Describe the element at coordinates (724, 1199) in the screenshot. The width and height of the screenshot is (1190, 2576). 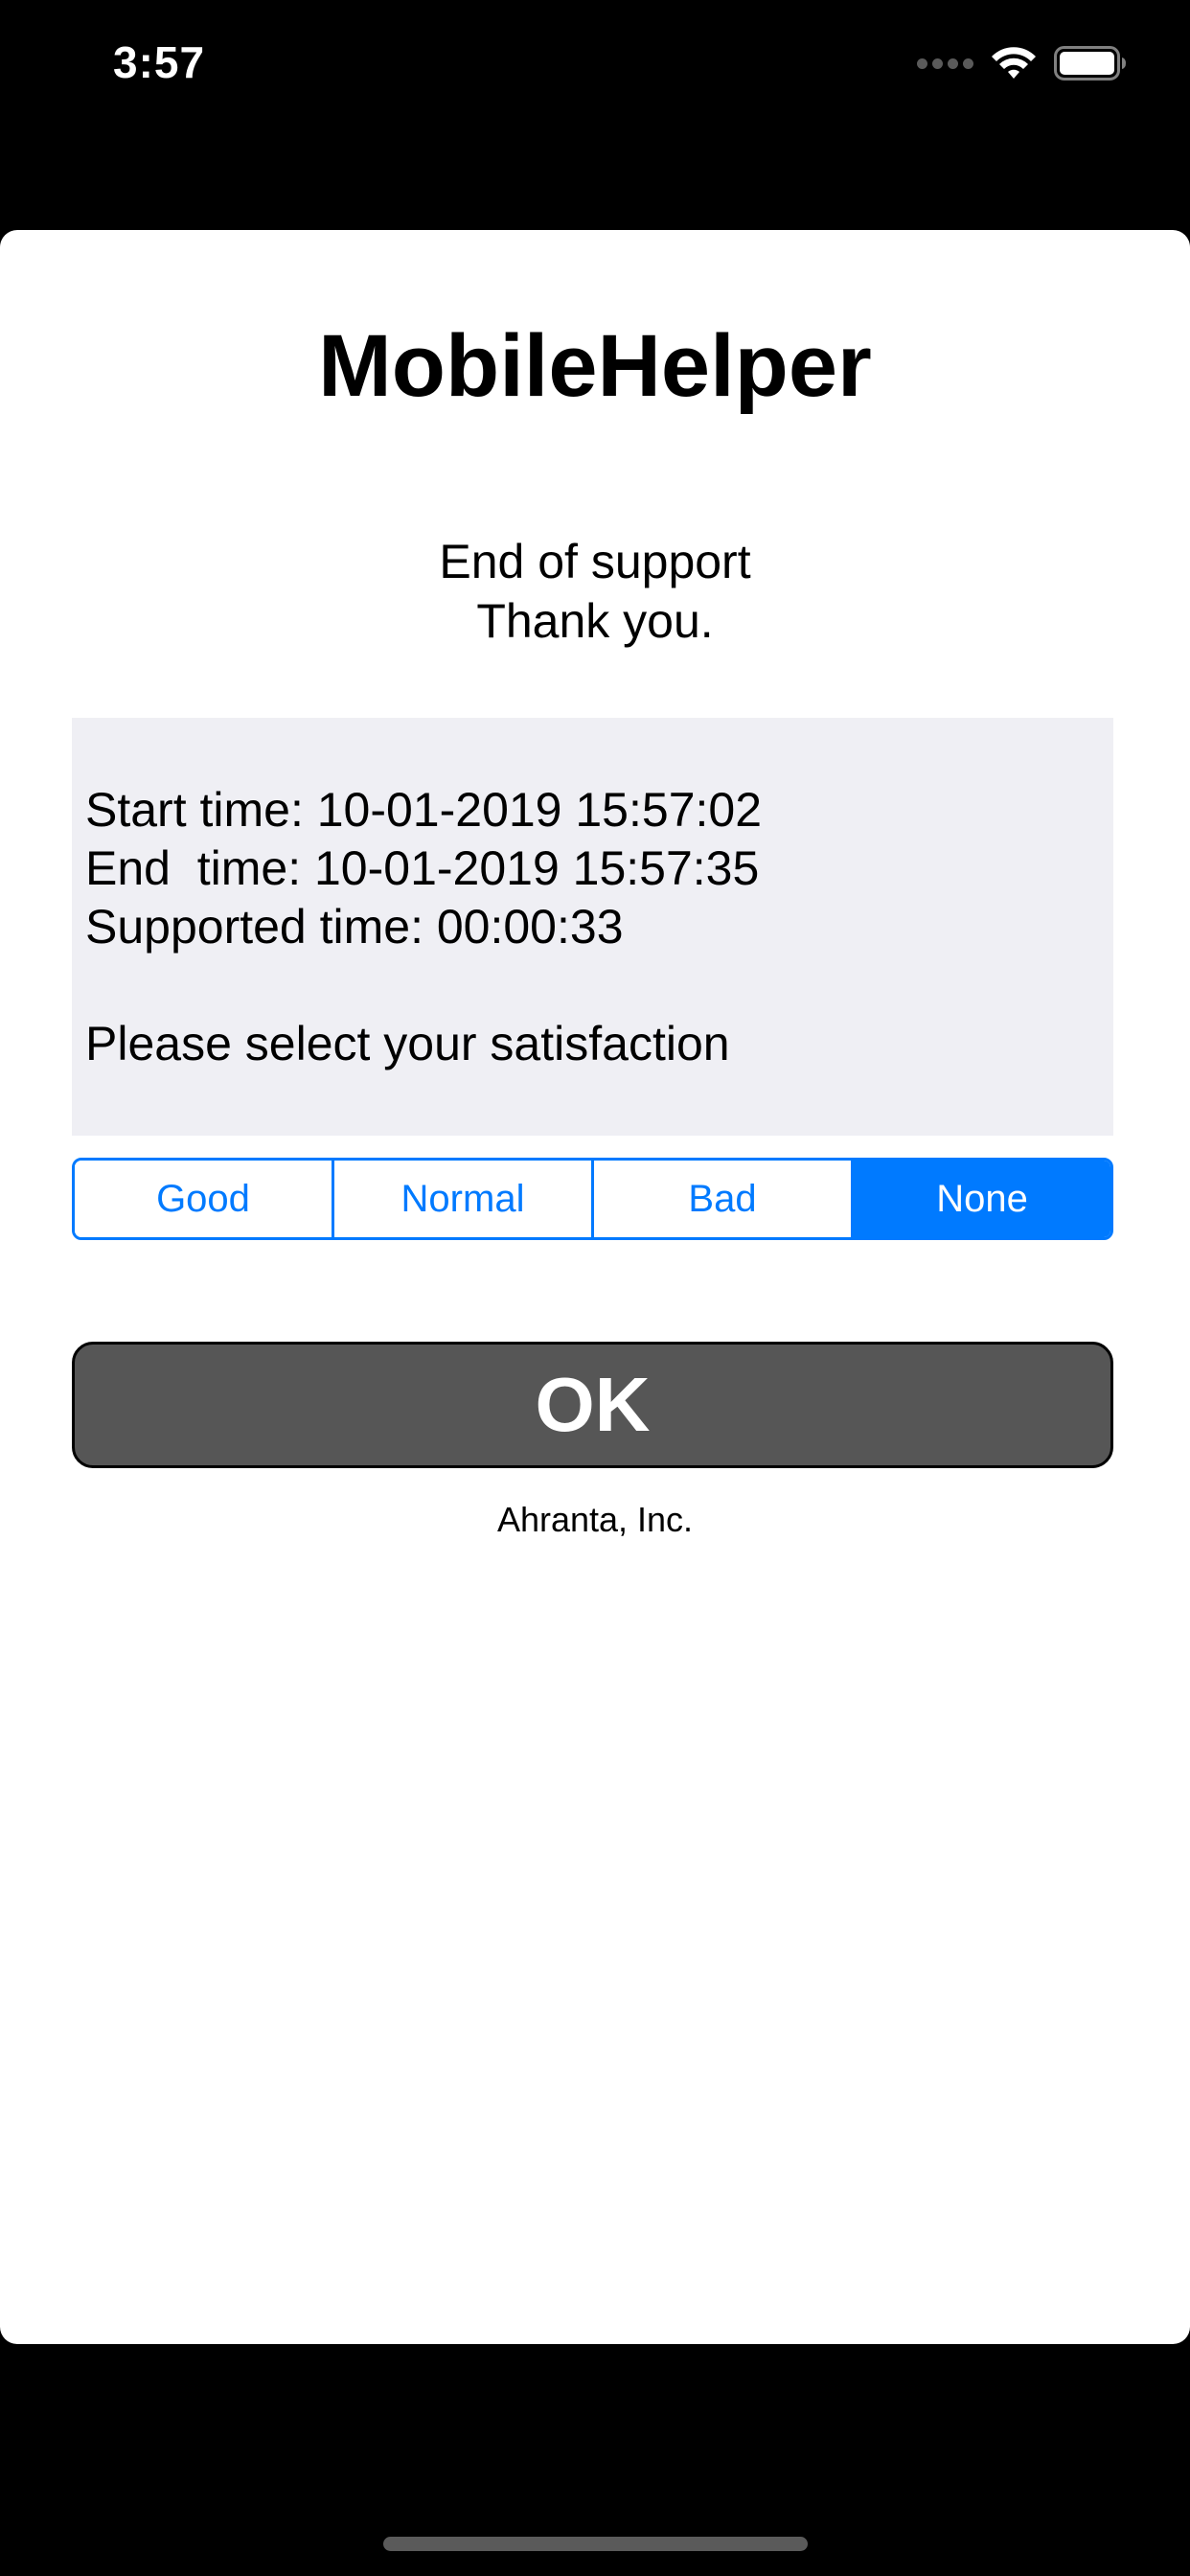
I see `segment-bad: Bad` at that location.